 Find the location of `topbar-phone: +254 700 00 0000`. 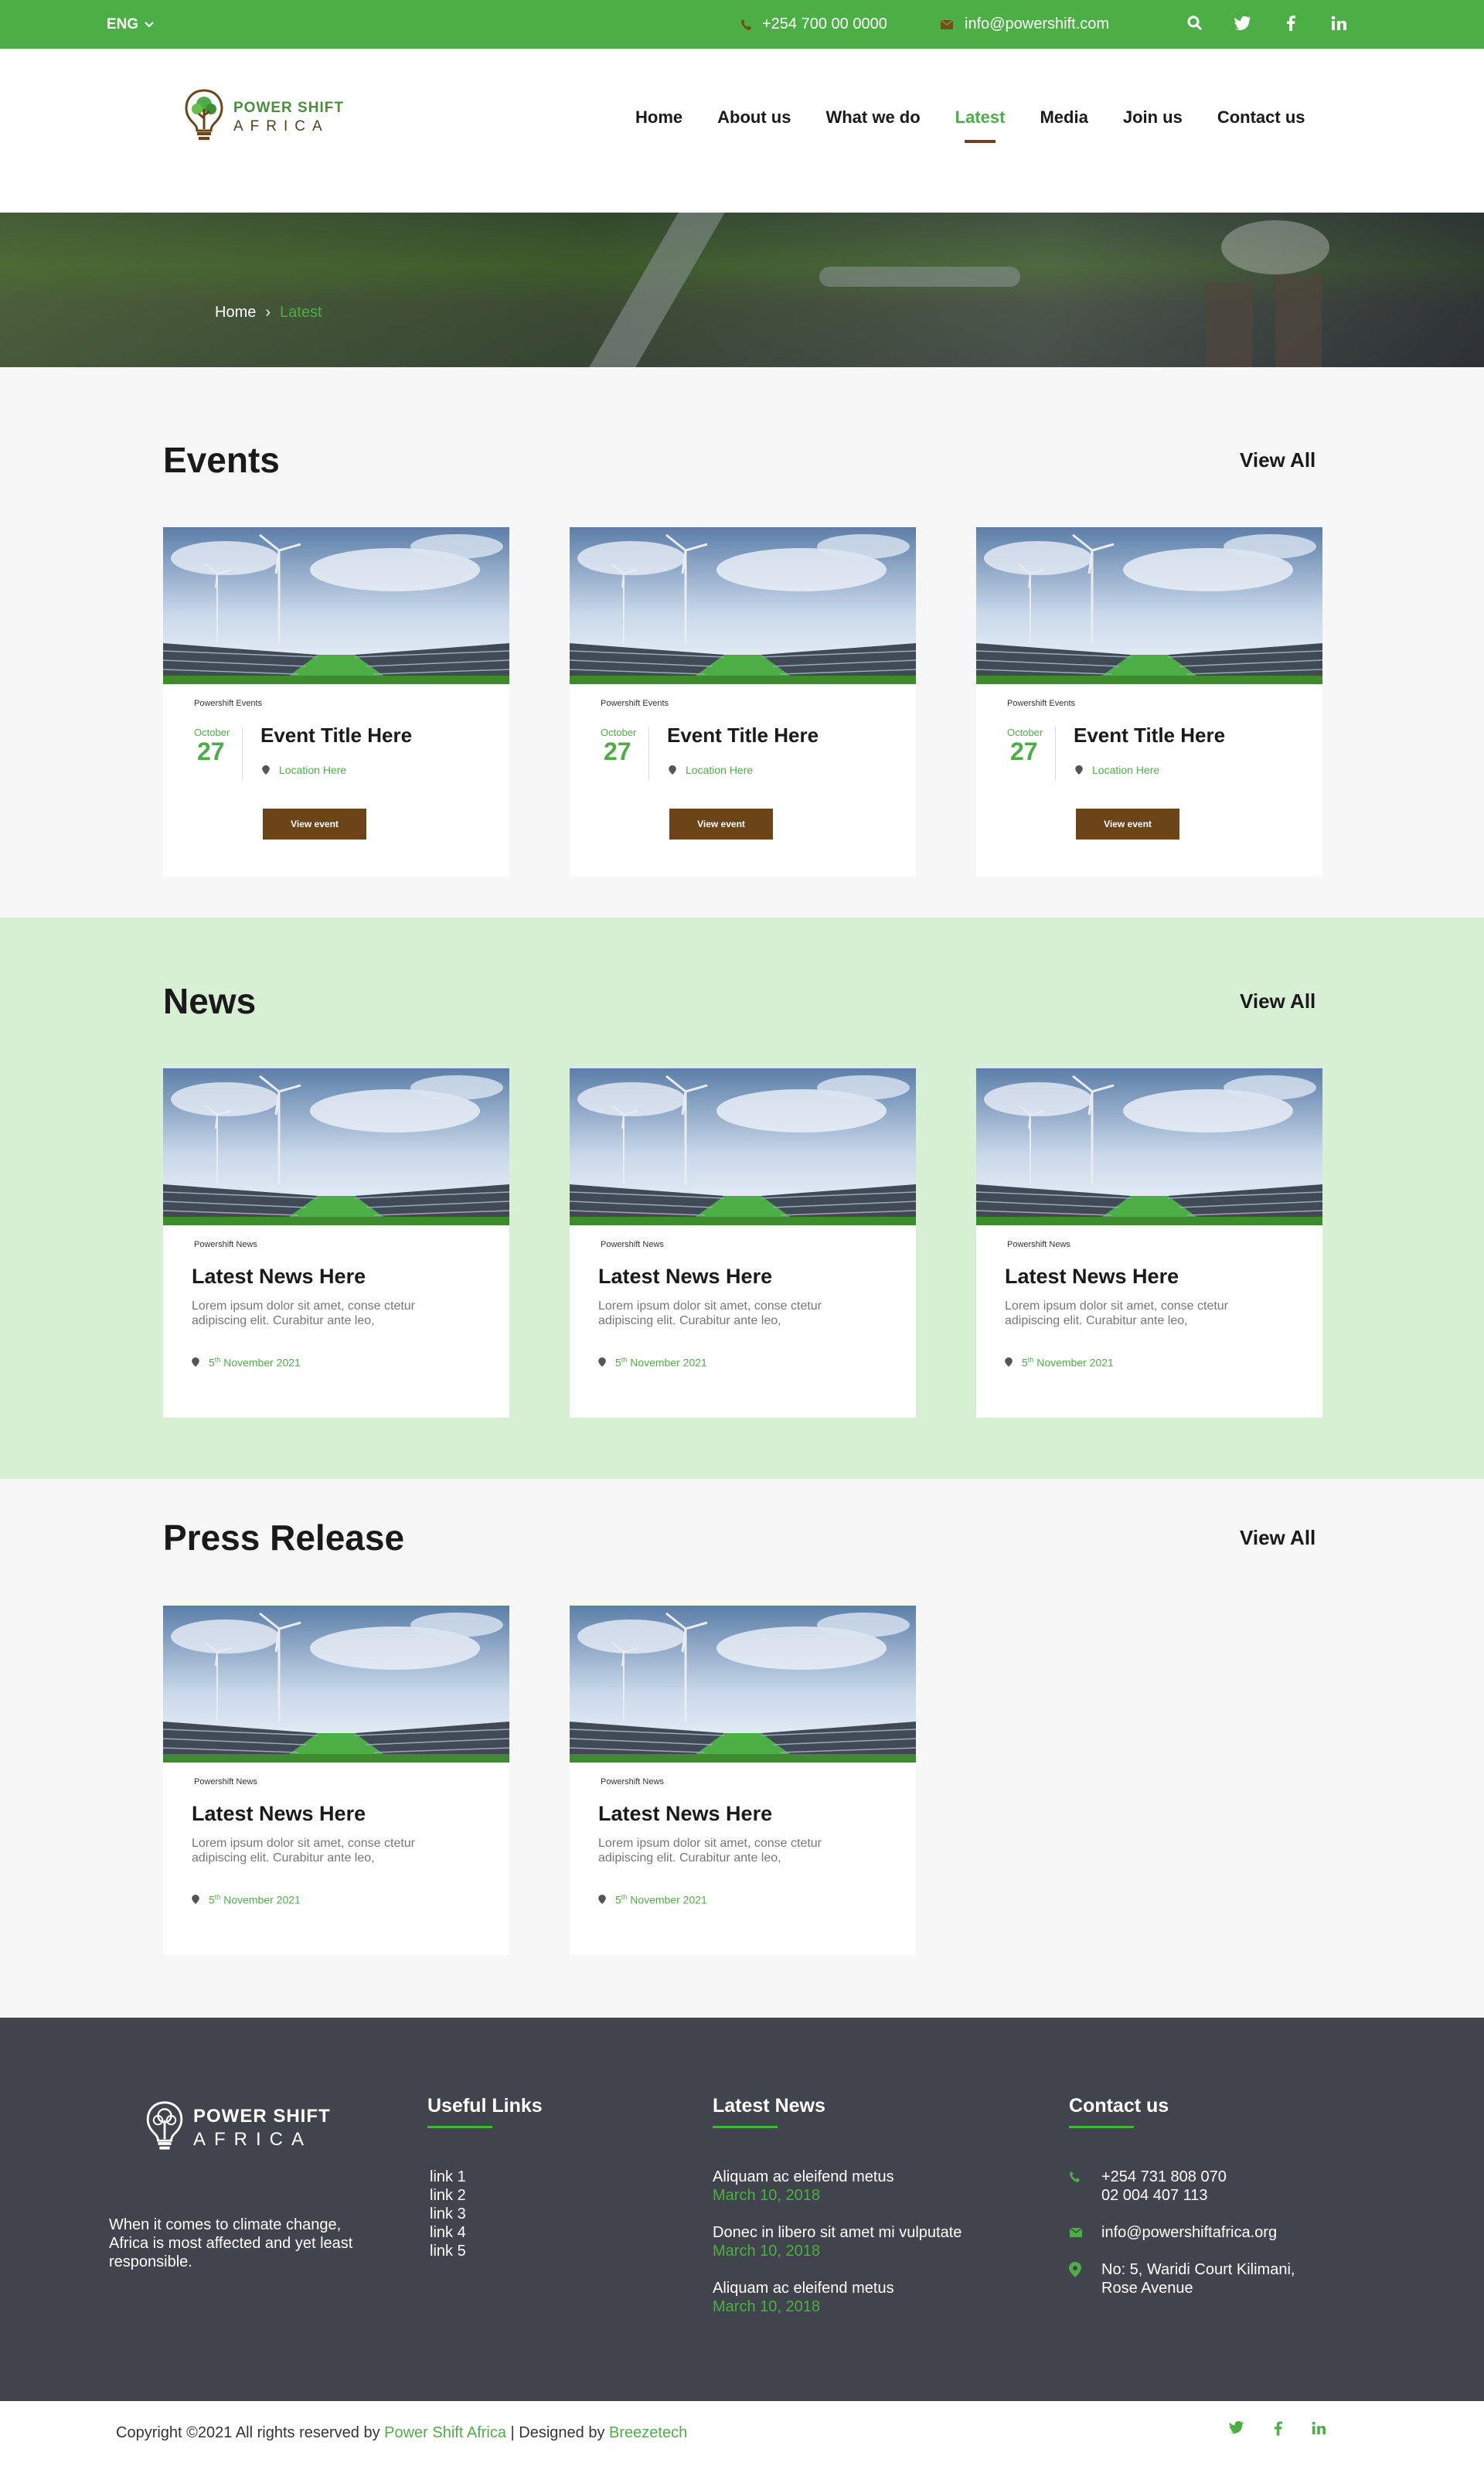

topbar-phone: +254 700 00 0000 is located at coordinates (813, 24).